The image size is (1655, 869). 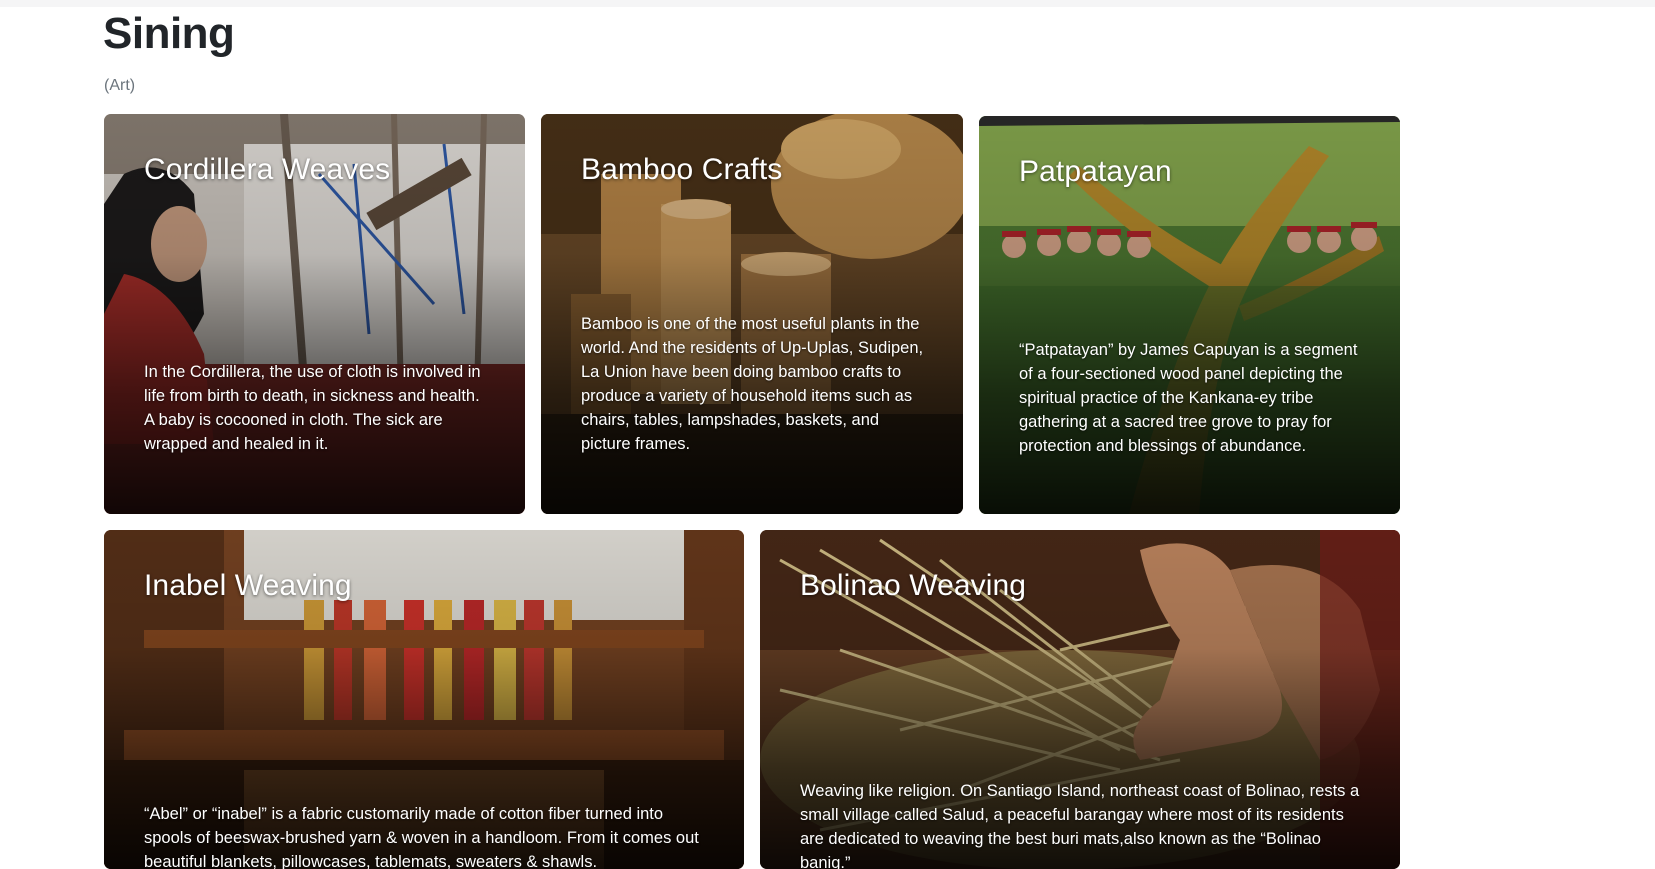 What do you see at coordinates (827, 3) in the screenshot?
I see `top-bar` at bounding box center [827, 3].